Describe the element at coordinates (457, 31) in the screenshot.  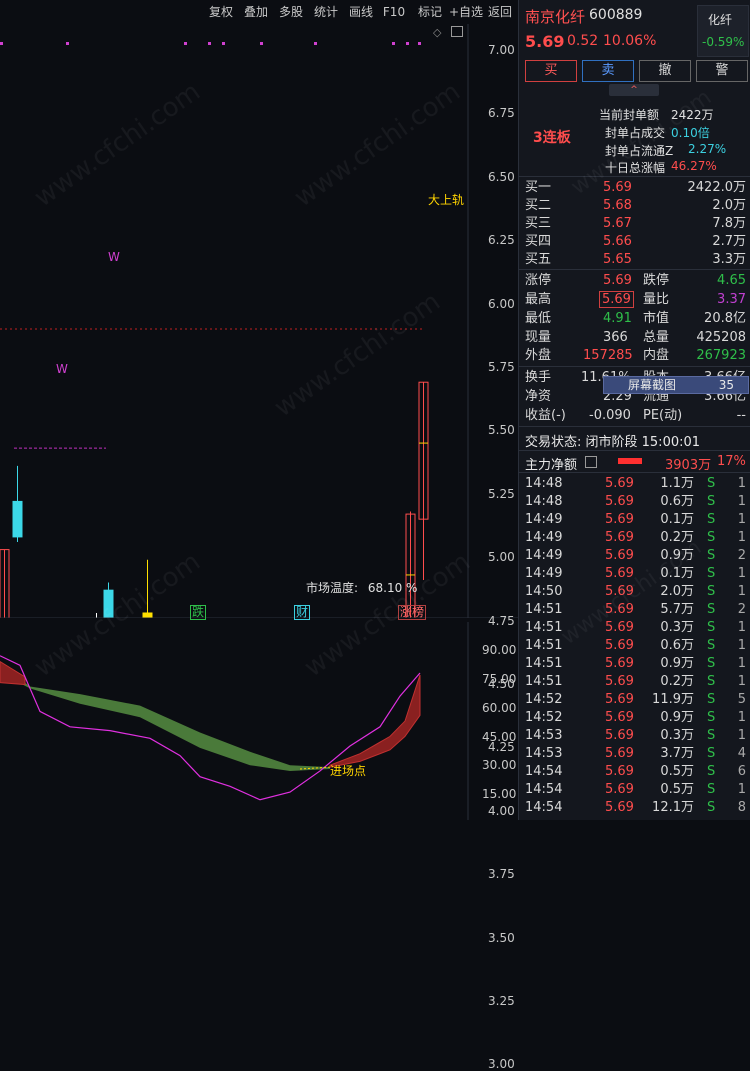
I see `window-icon` at that location.